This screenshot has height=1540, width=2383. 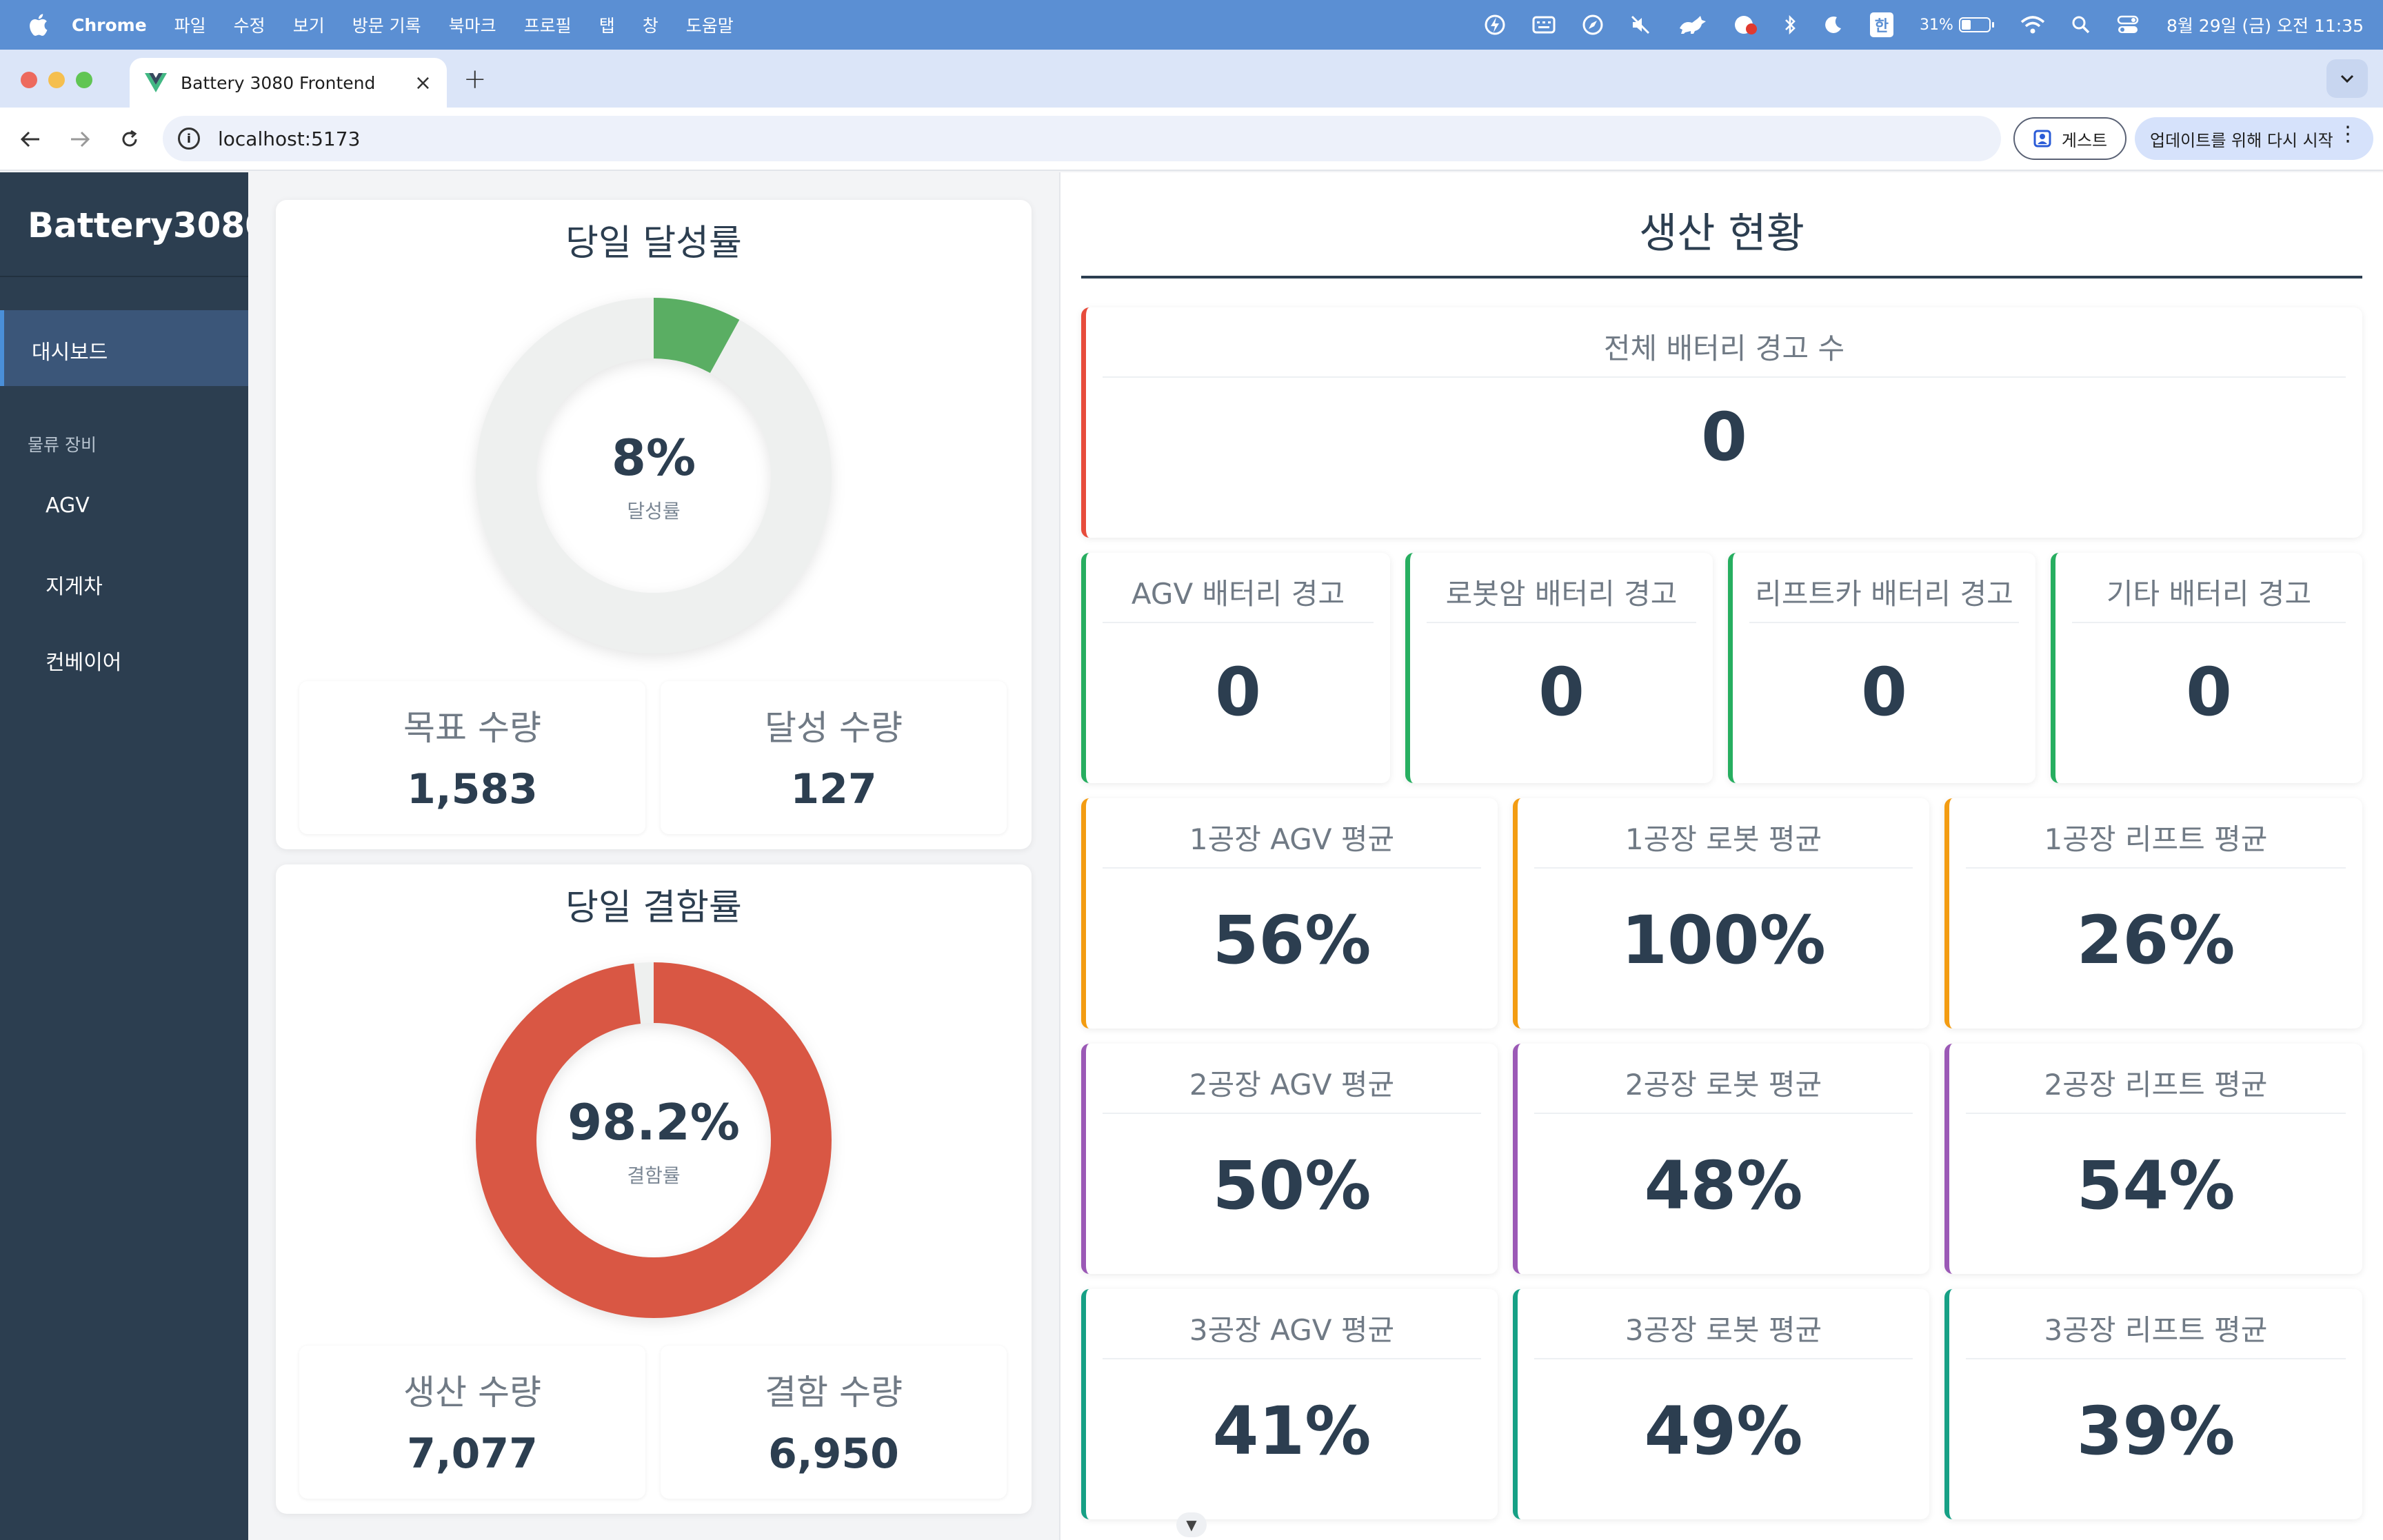 What do you see at coordinates (1723, 839) in the screenshot?
I see `average-label: 1공장 로봇 평균` at bounding box center [1723, 839].